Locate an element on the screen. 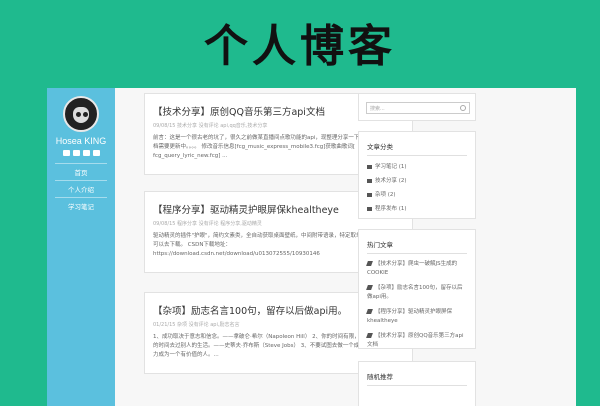 The image size is (600, 406). hot-posts-title: 热门文章 is located at coordinates (417, 246).